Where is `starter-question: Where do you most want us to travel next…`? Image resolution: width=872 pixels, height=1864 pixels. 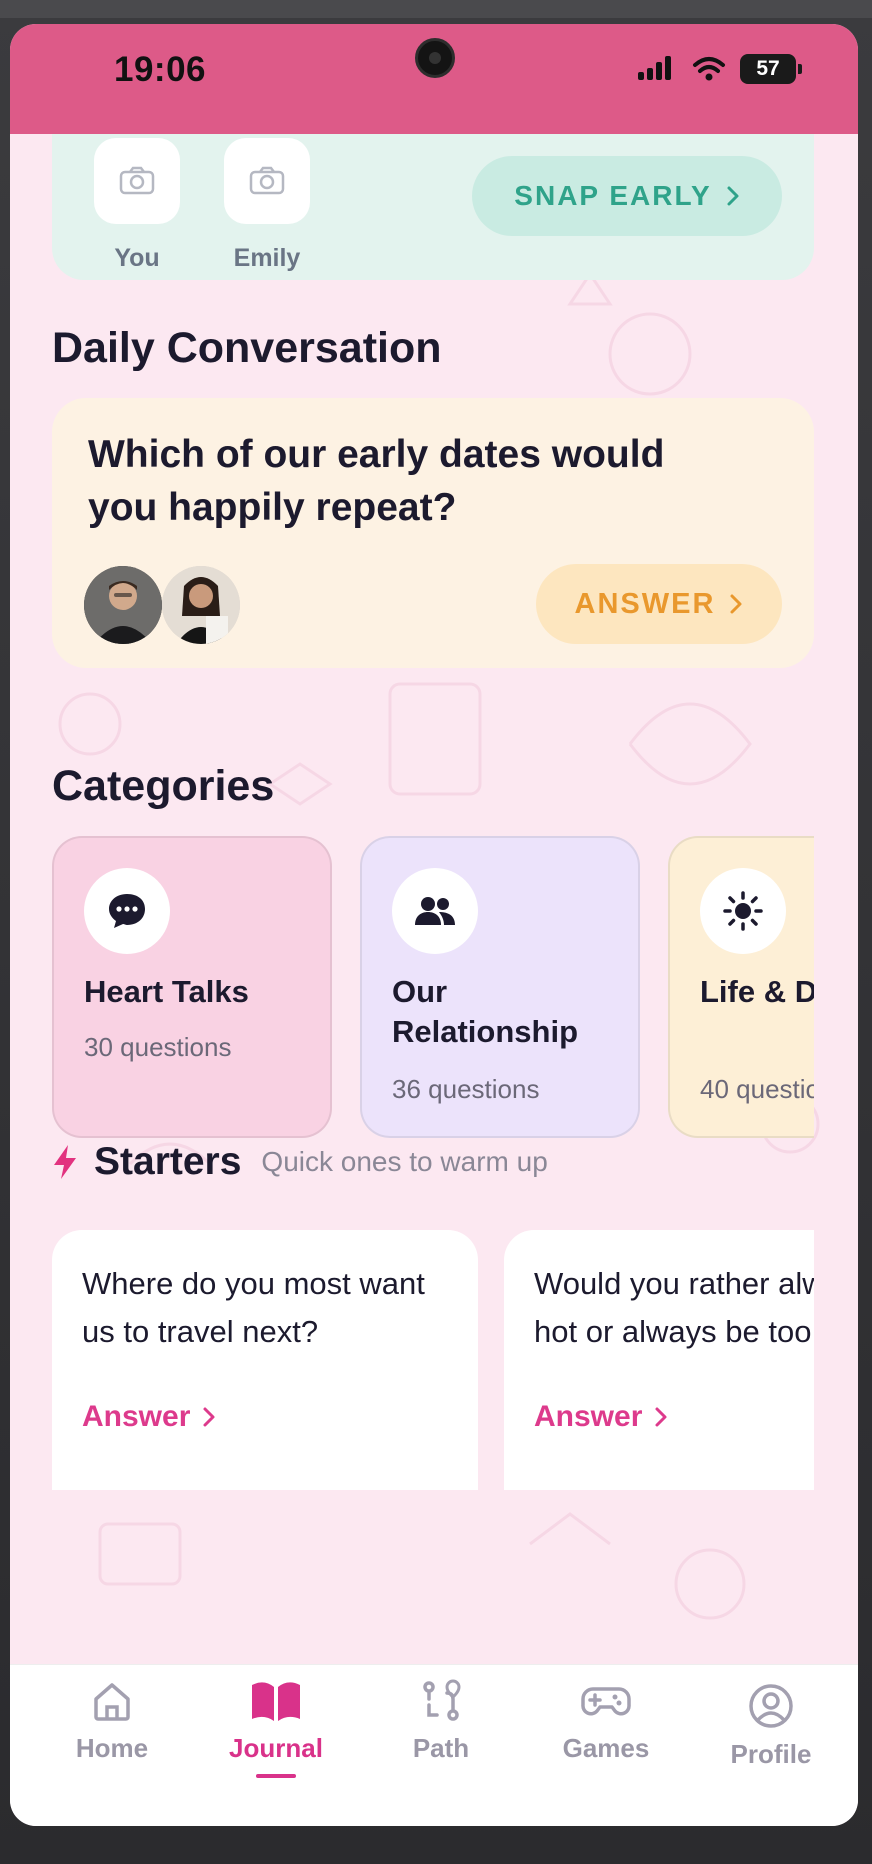 starter-question: Where do you most want us to travel next… is located at coordinates (253, 1307).